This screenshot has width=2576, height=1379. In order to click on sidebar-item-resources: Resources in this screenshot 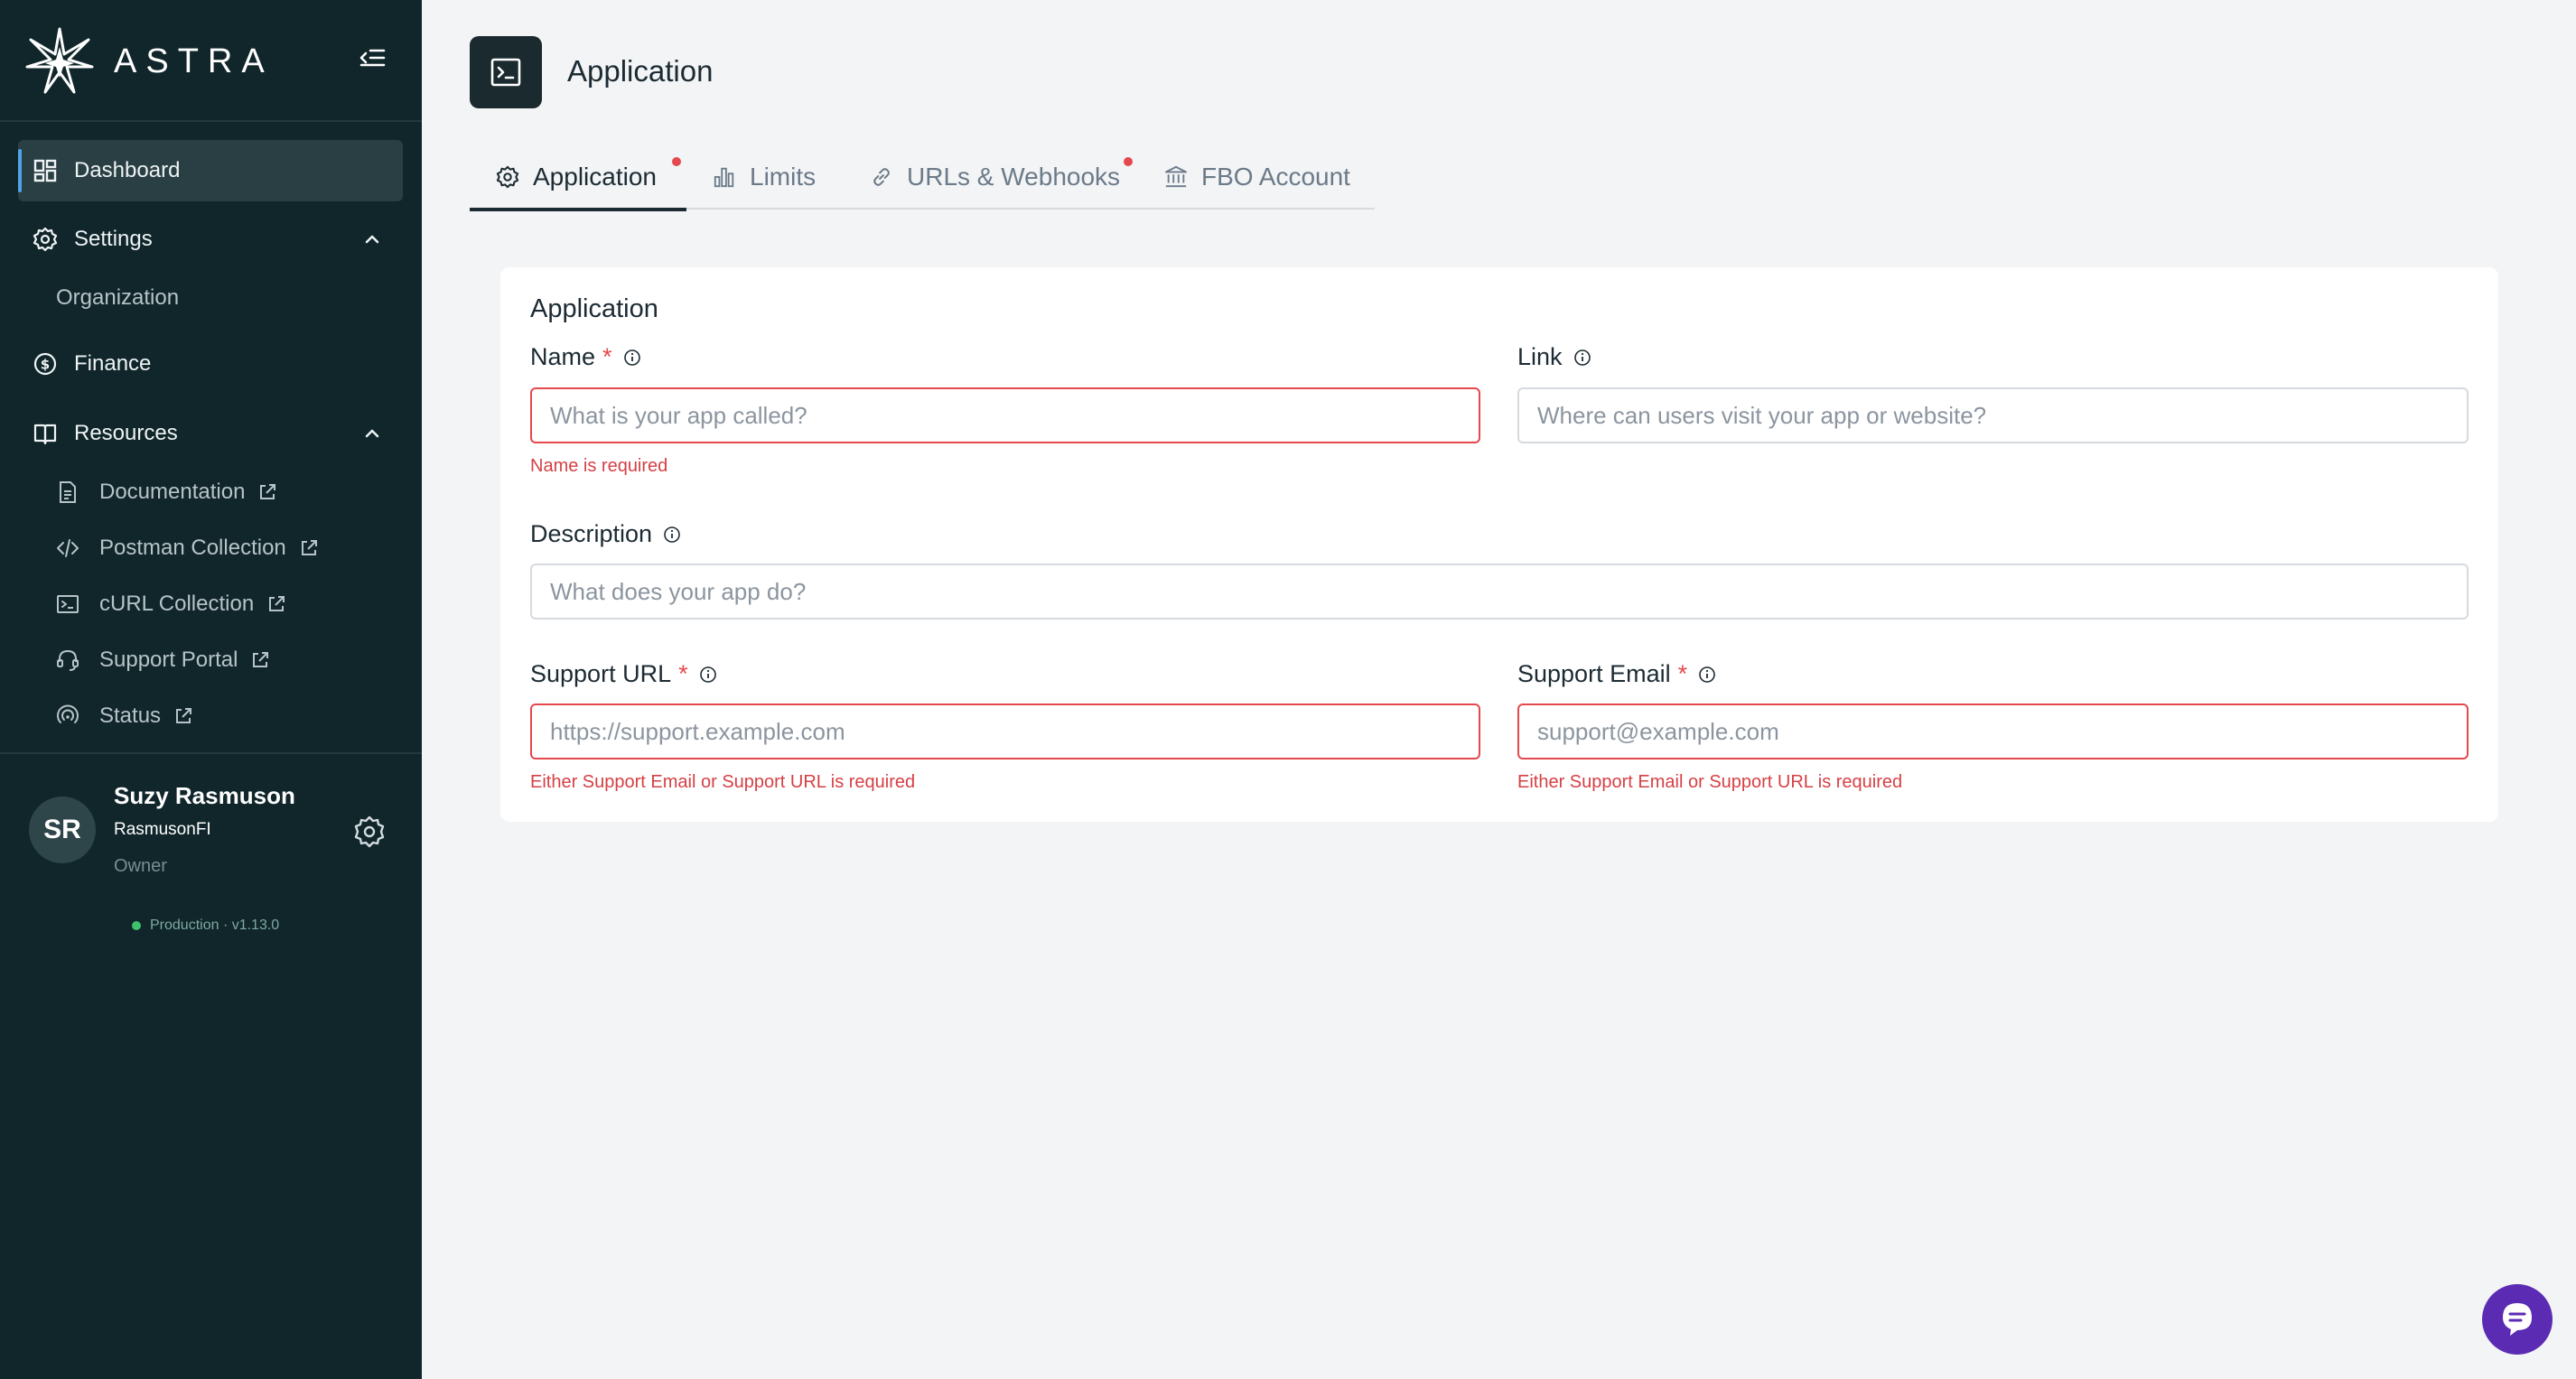, I will do `click(210, 433)`.